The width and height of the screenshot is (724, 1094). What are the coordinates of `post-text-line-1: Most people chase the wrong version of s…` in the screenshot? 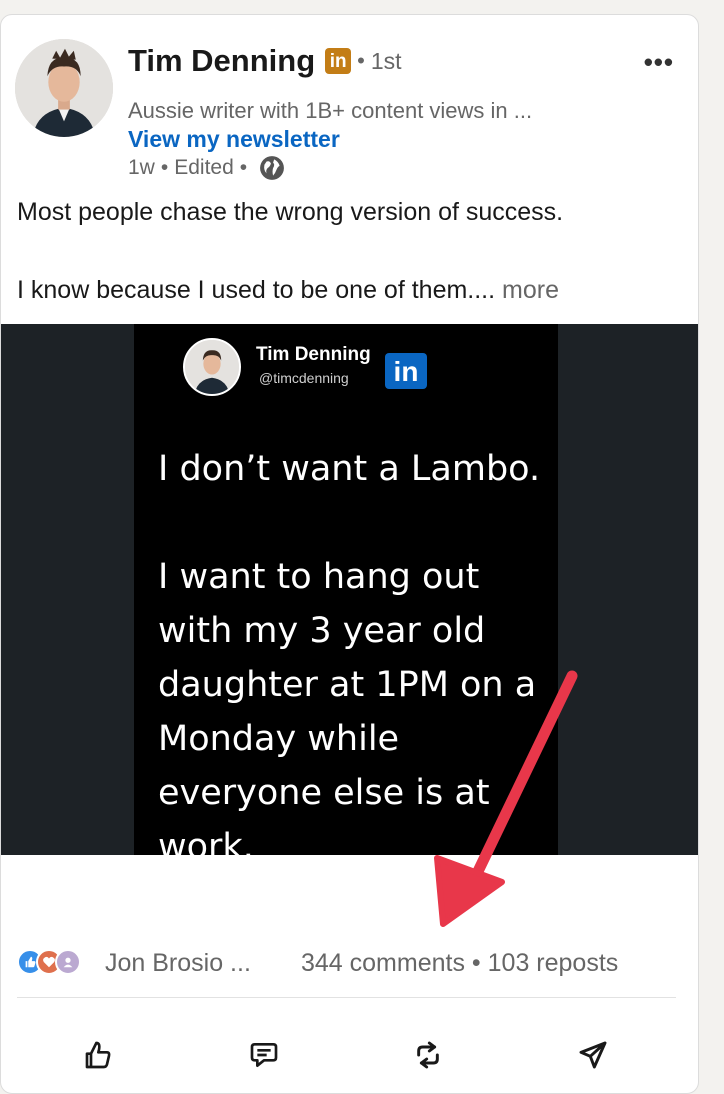 It's located at (290, 212).